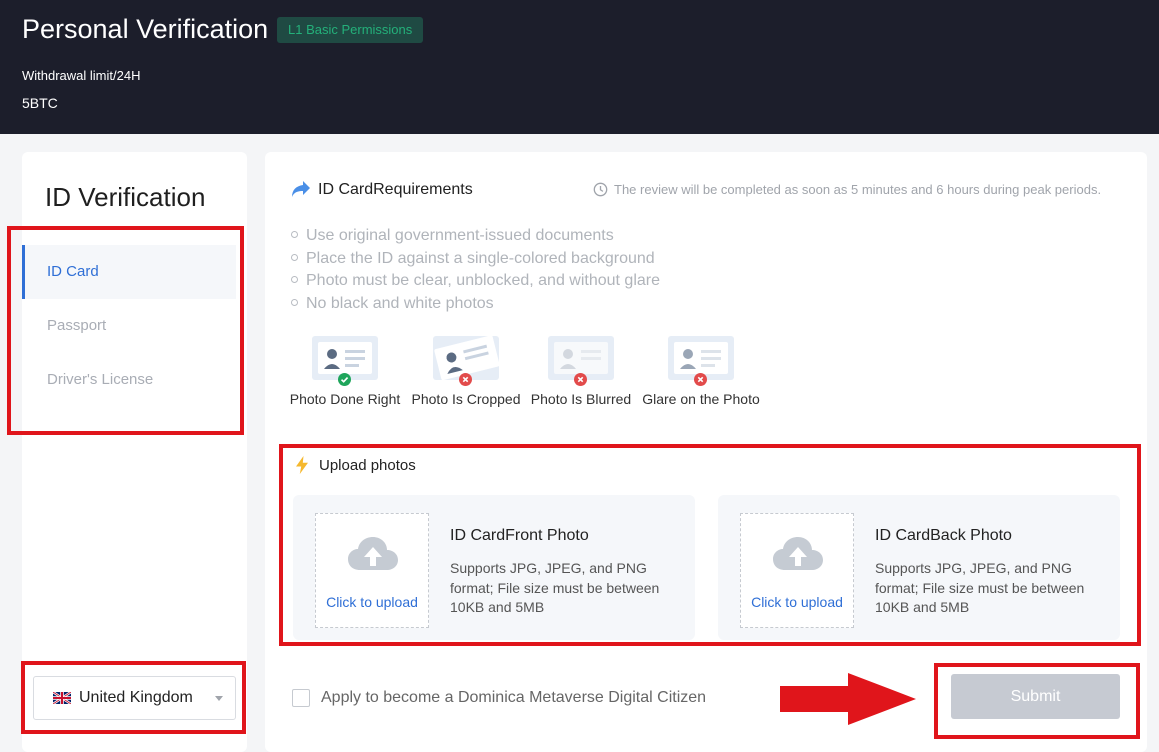 Image resolution: width=1159 pixels, height=752 pixels. What do you see at coordinates (81, 75) in the screenshot?
I see `withdrawal-limit-label: Withdrawal limit/24H` at bounding box center [81, 75].